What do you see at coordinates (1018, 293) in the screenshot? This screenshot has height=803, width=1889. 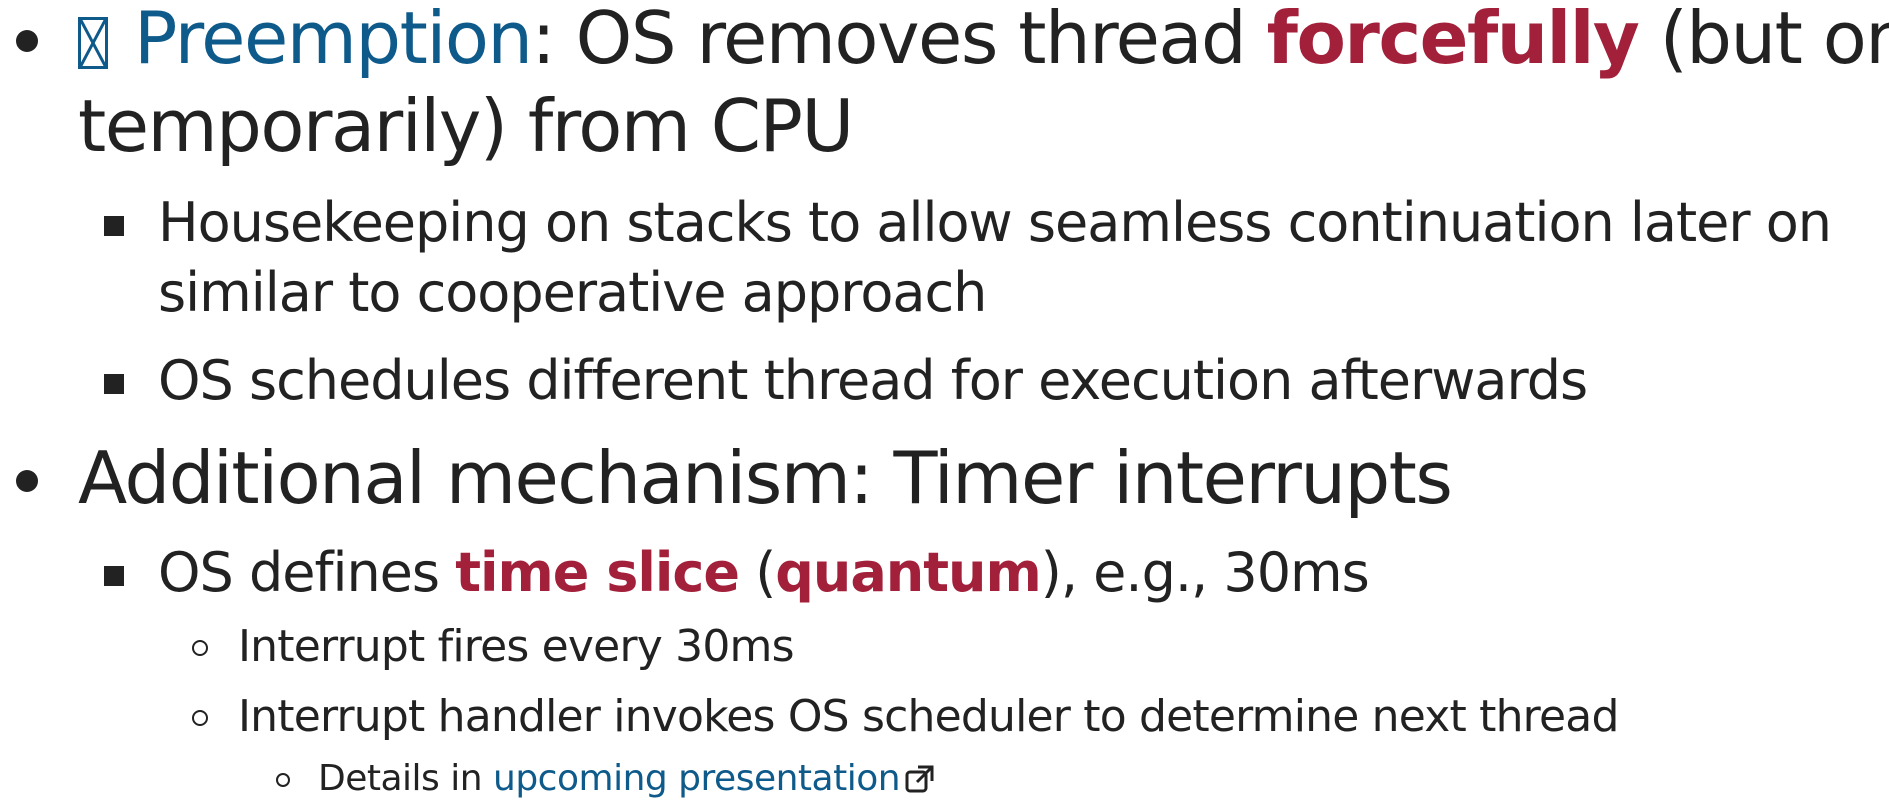 I see `bullet-housekeeping-continuation: similar to cooperative approach` at bounding box center [1018, 293].